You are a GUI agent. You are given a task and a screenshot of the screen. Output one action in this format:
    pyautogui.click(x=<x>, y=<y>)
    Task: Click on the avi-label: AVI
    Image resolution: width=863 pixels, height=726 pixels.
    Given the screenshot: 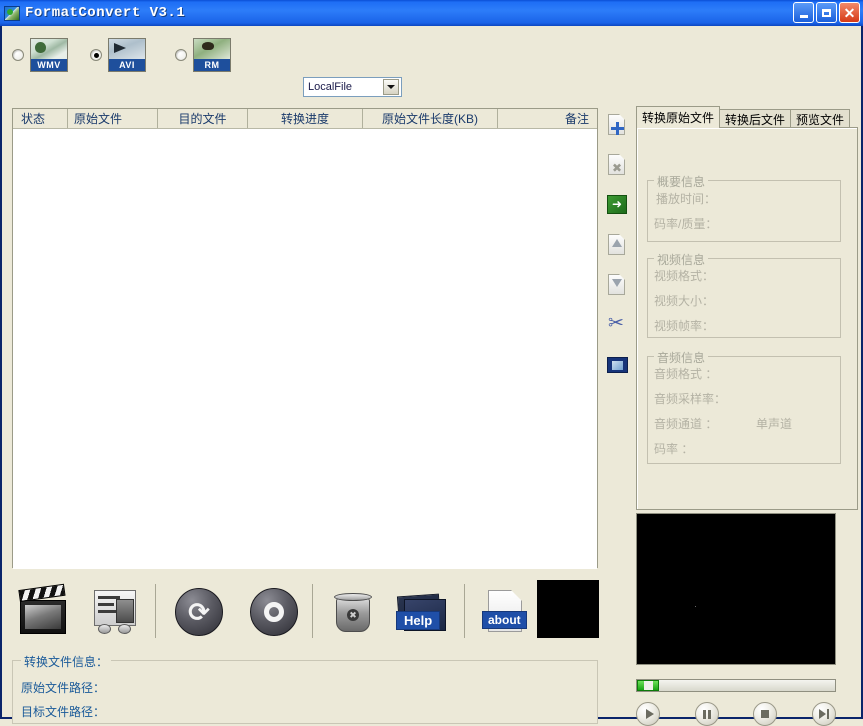 What is the action you would take?
    pyautogui.click(x=127, y=65)
    